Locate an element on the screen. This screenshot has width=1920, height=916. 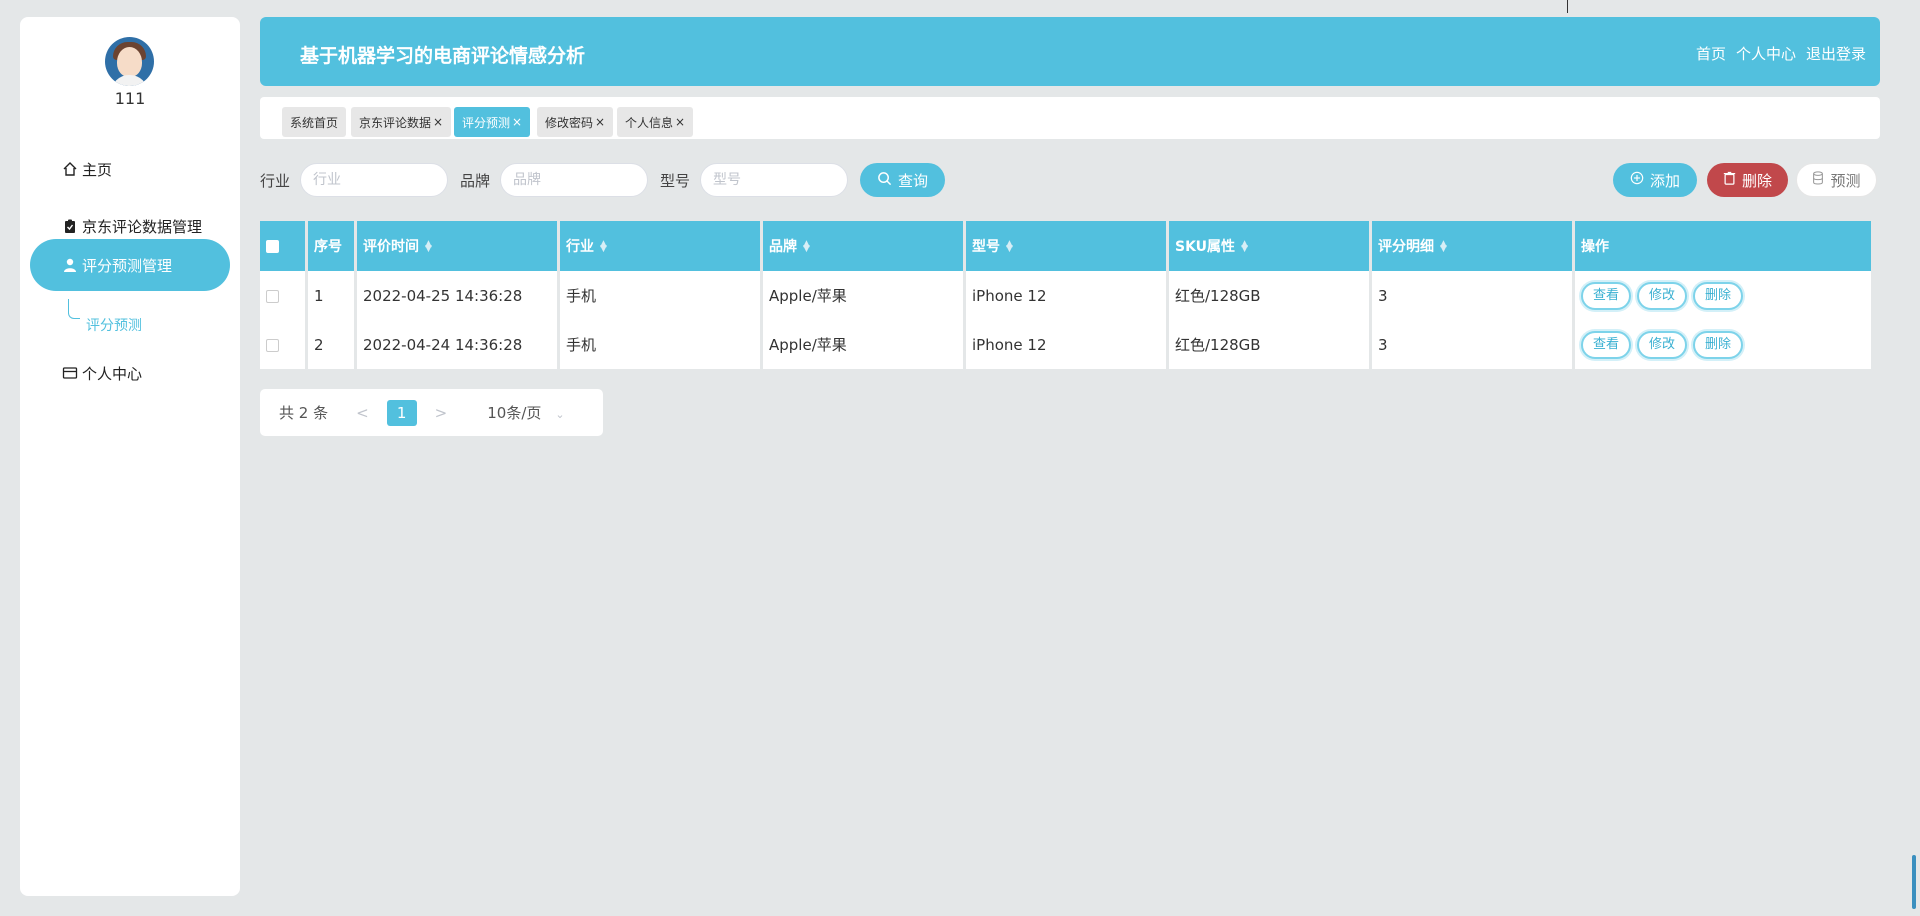
sidebar-item-label: 个人中心 is located at coordinates (112, 373).